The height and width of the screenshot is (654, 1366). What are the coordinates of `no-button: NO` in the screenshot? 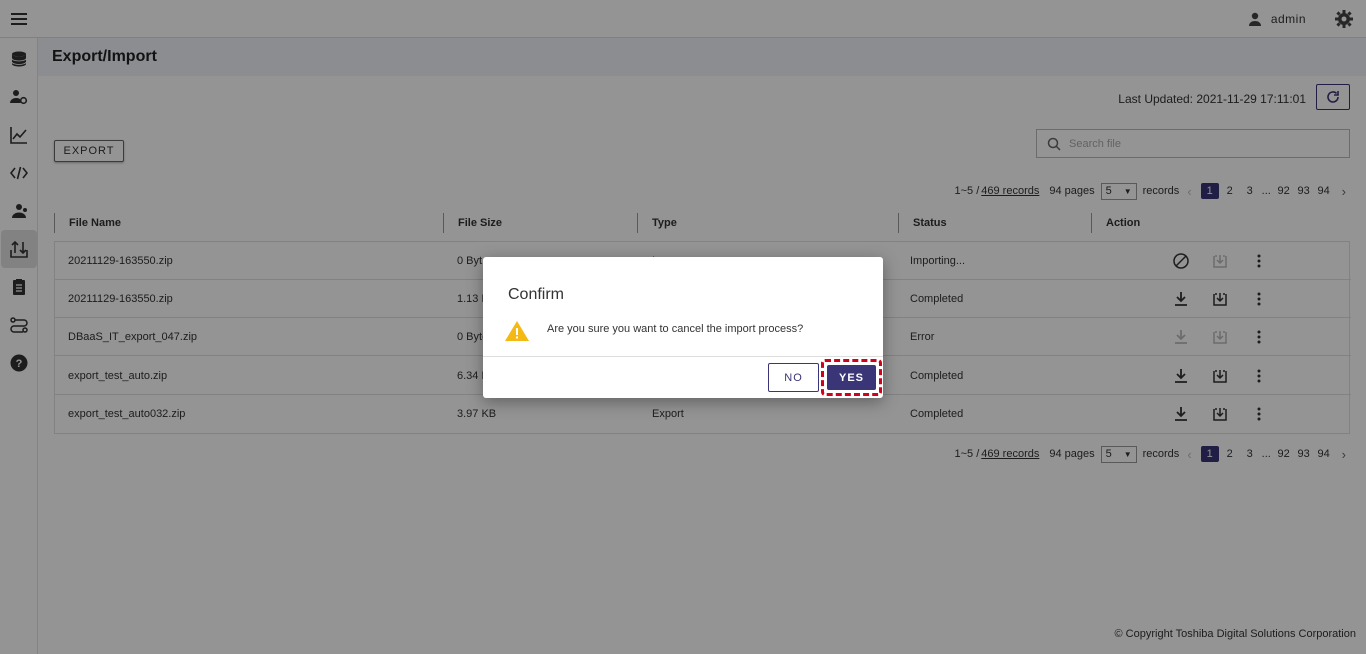 It's located at (793, 377).